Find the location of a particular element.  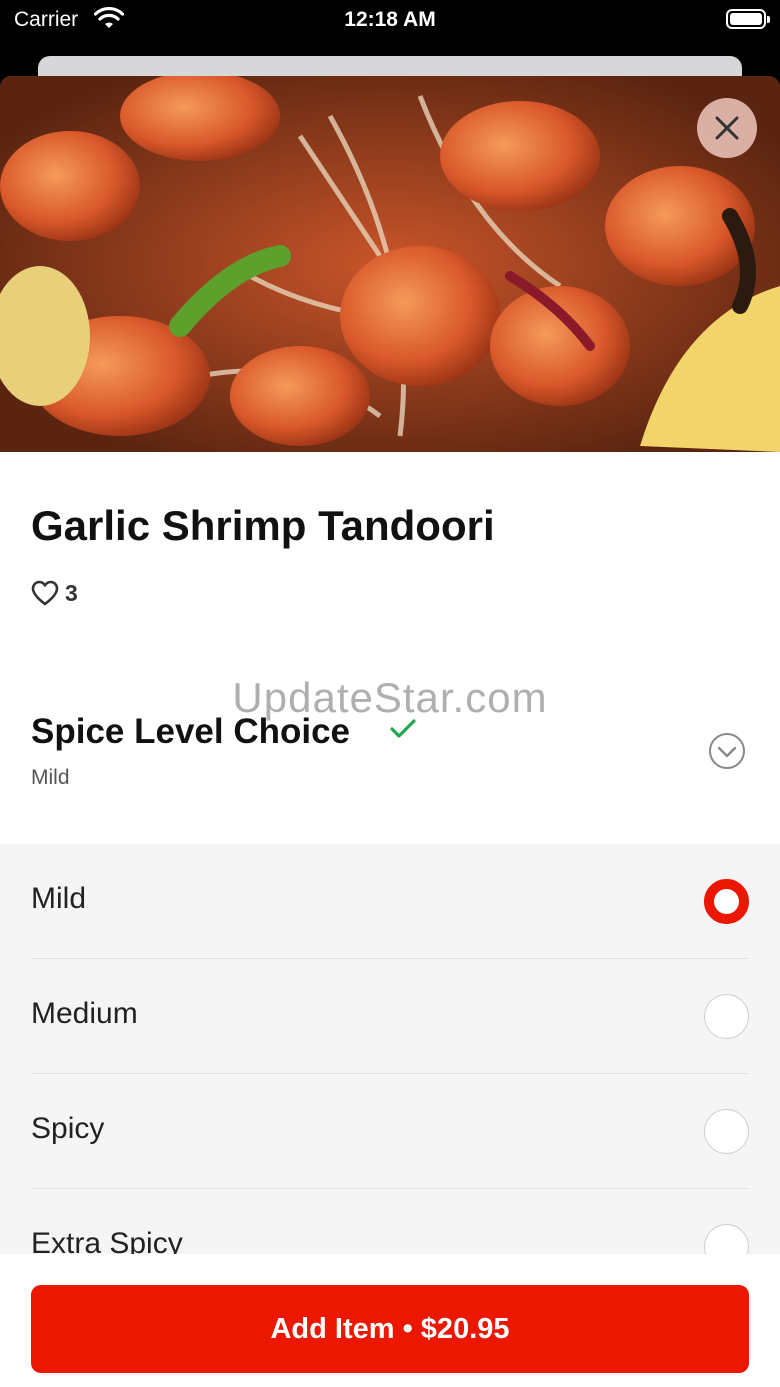

likes-count: 3 is located at coordinates (71, 592).